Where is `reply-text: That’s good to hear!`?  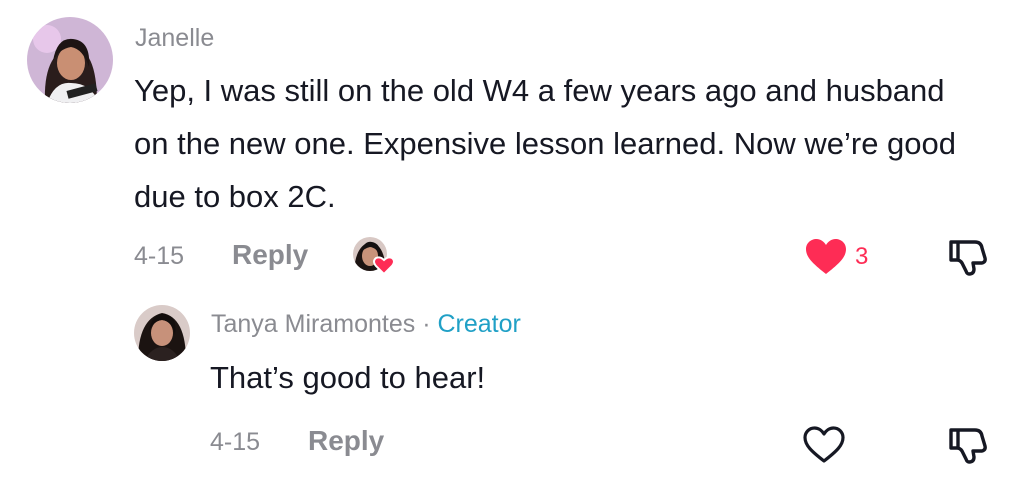 reply-text: That’s good to hear! is located at coordinates (348, 377).